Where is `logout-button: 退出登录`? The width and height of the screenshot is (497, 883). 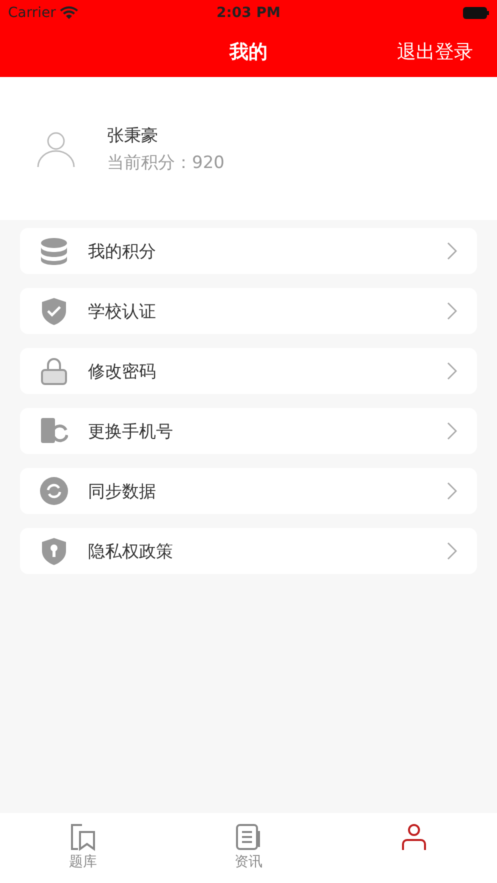
logout-button: 退出登录 is located at coordinates (435, 51).